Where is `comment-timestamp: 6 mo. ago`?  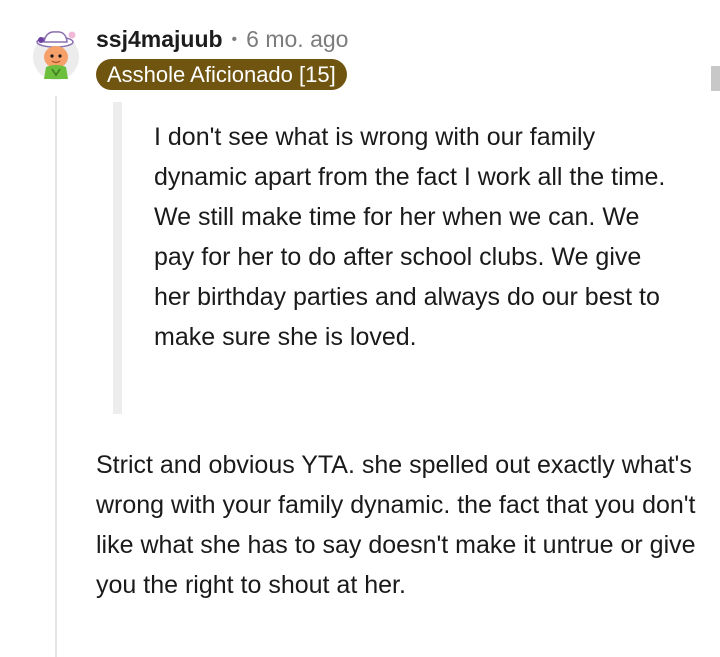
comment-timestamp: 6 mo. ago is located at coordinates (297, 39).